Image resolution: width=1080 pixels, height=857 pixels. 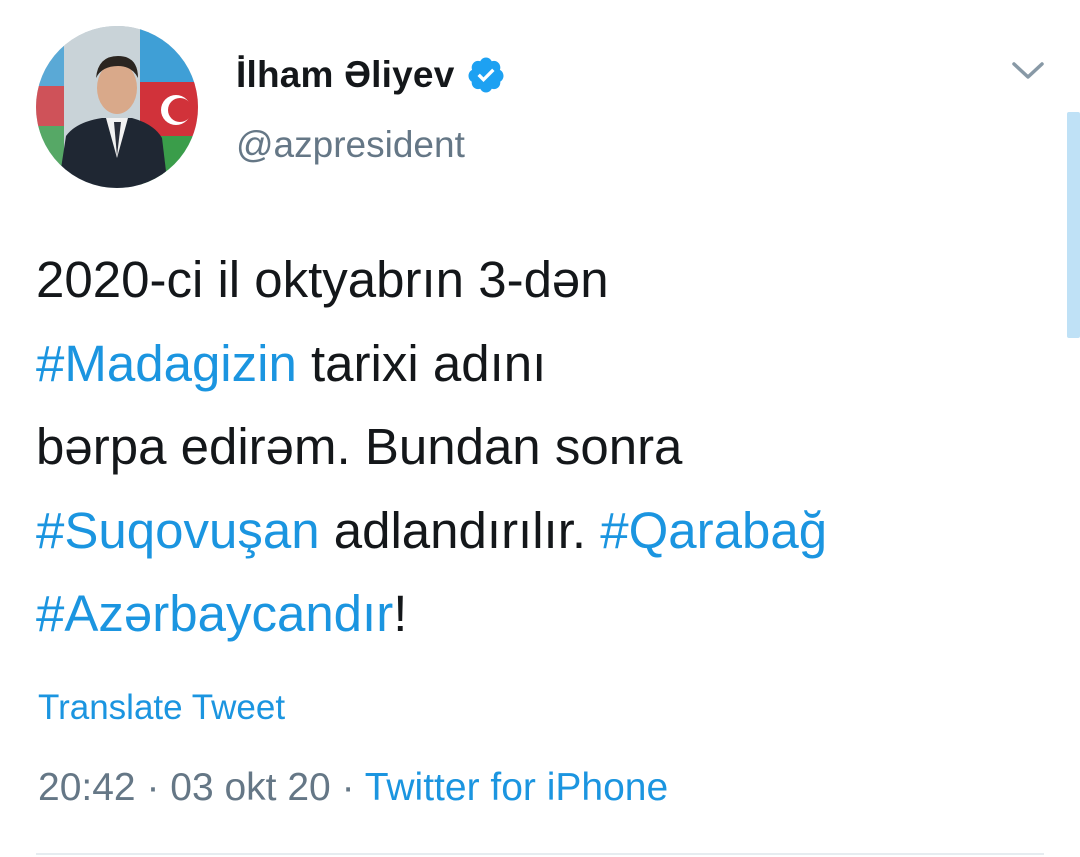 I want to click on divider, so click(x=540, y=854).